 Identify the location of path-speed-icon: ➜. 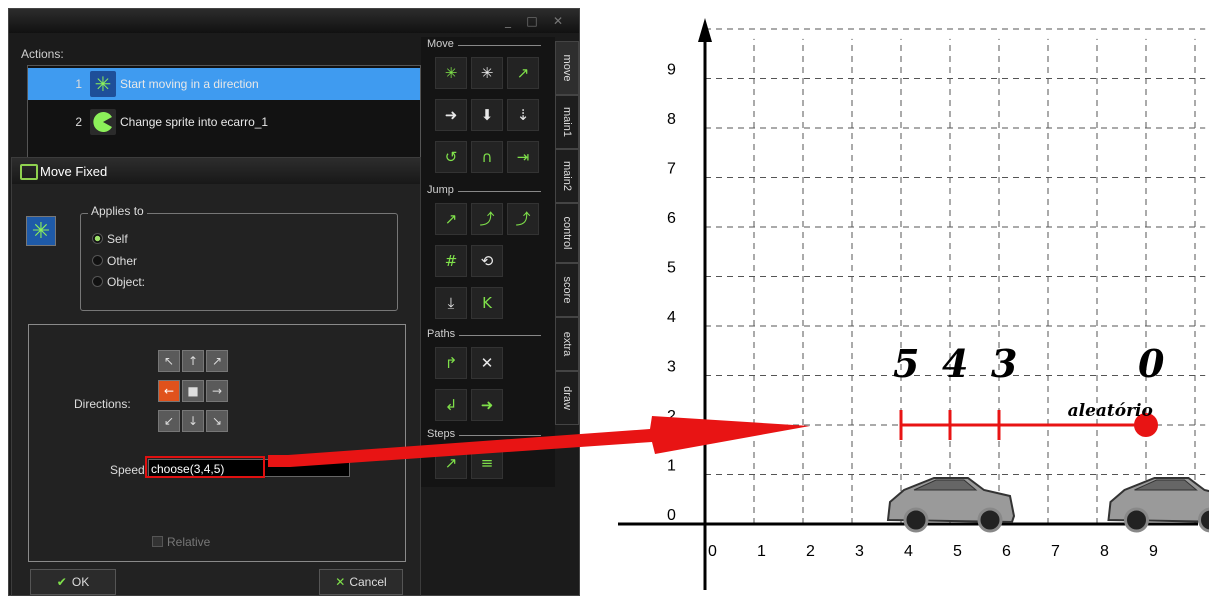
(487, 405).